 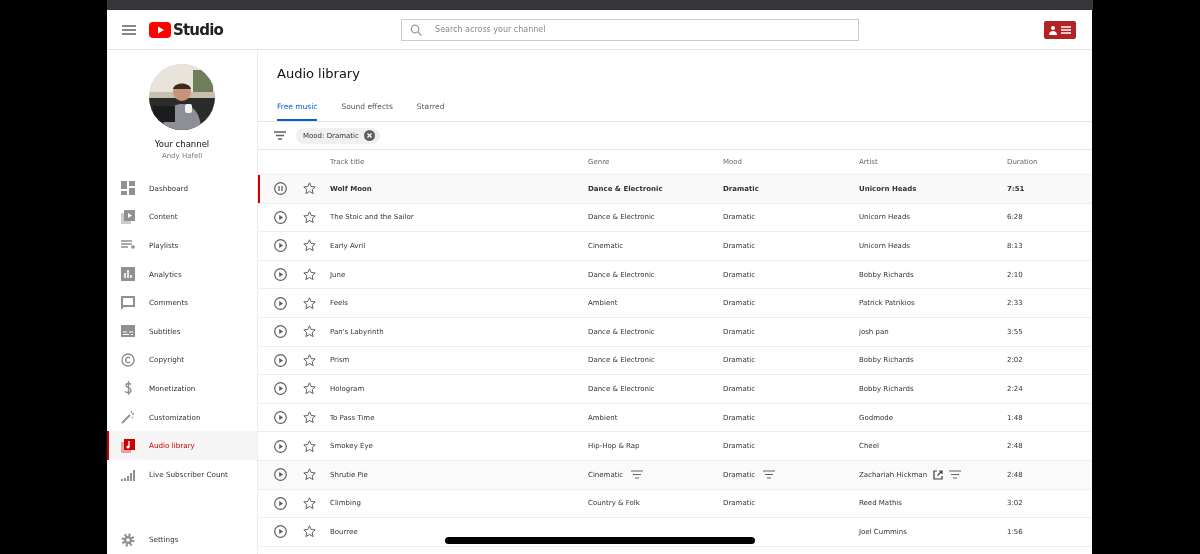 What do you see at coordinates (128, 216) in the screenshot?
I see `video-icon` at bounding box center [128, 216].